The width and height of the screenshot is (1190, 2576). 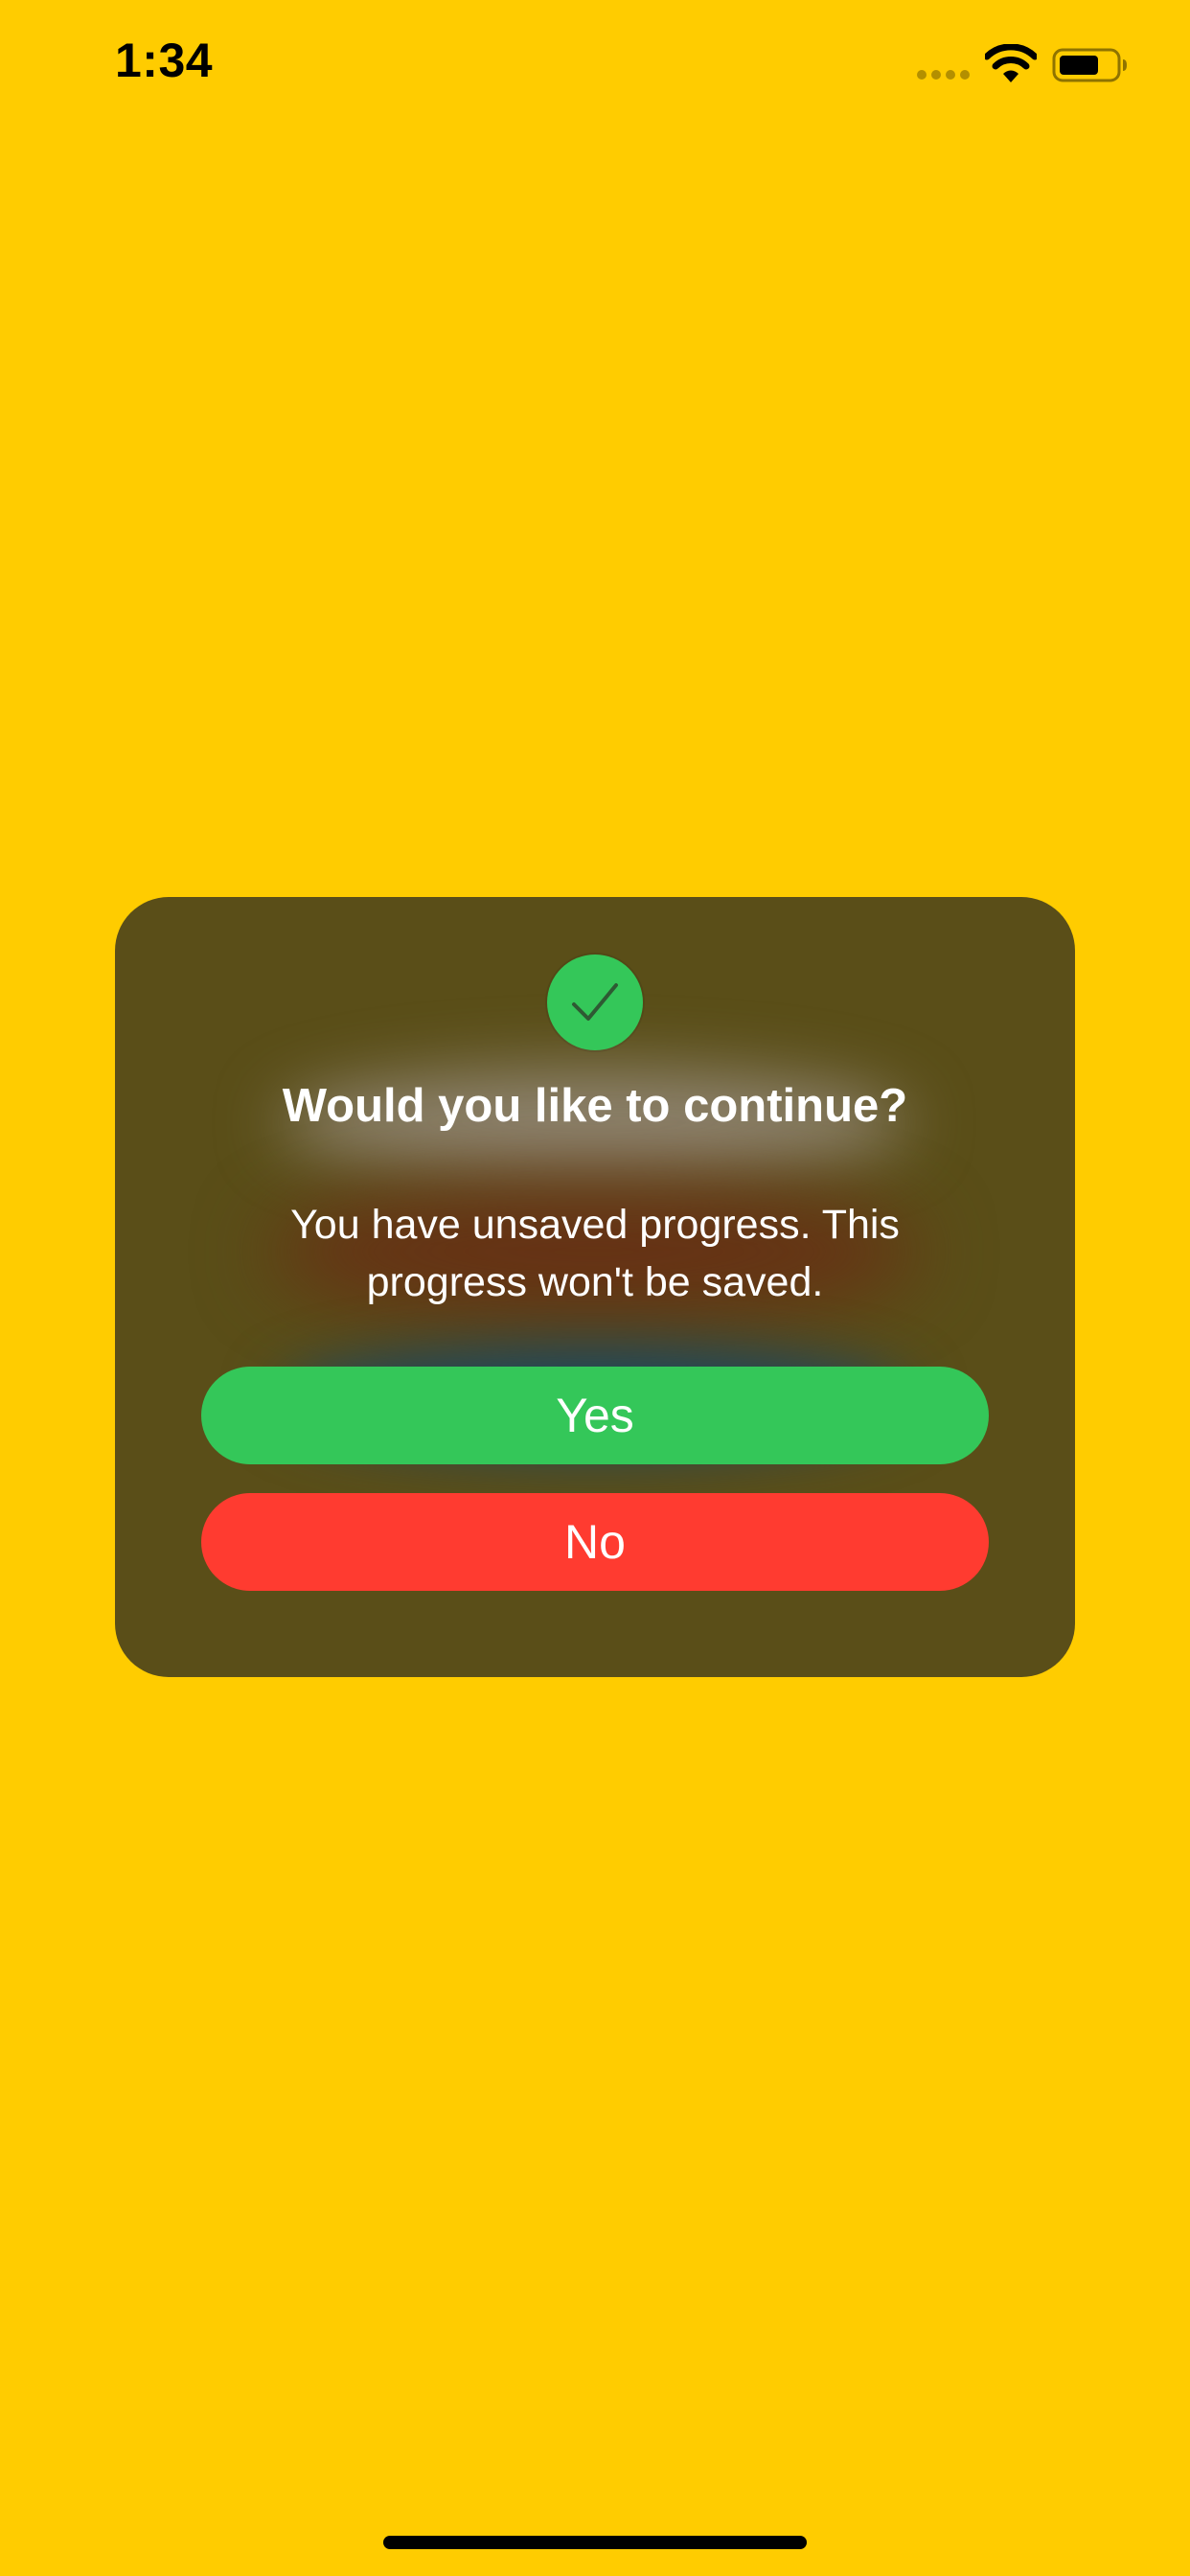 I want to click on home-indicator, so click(x=595, y=2542).